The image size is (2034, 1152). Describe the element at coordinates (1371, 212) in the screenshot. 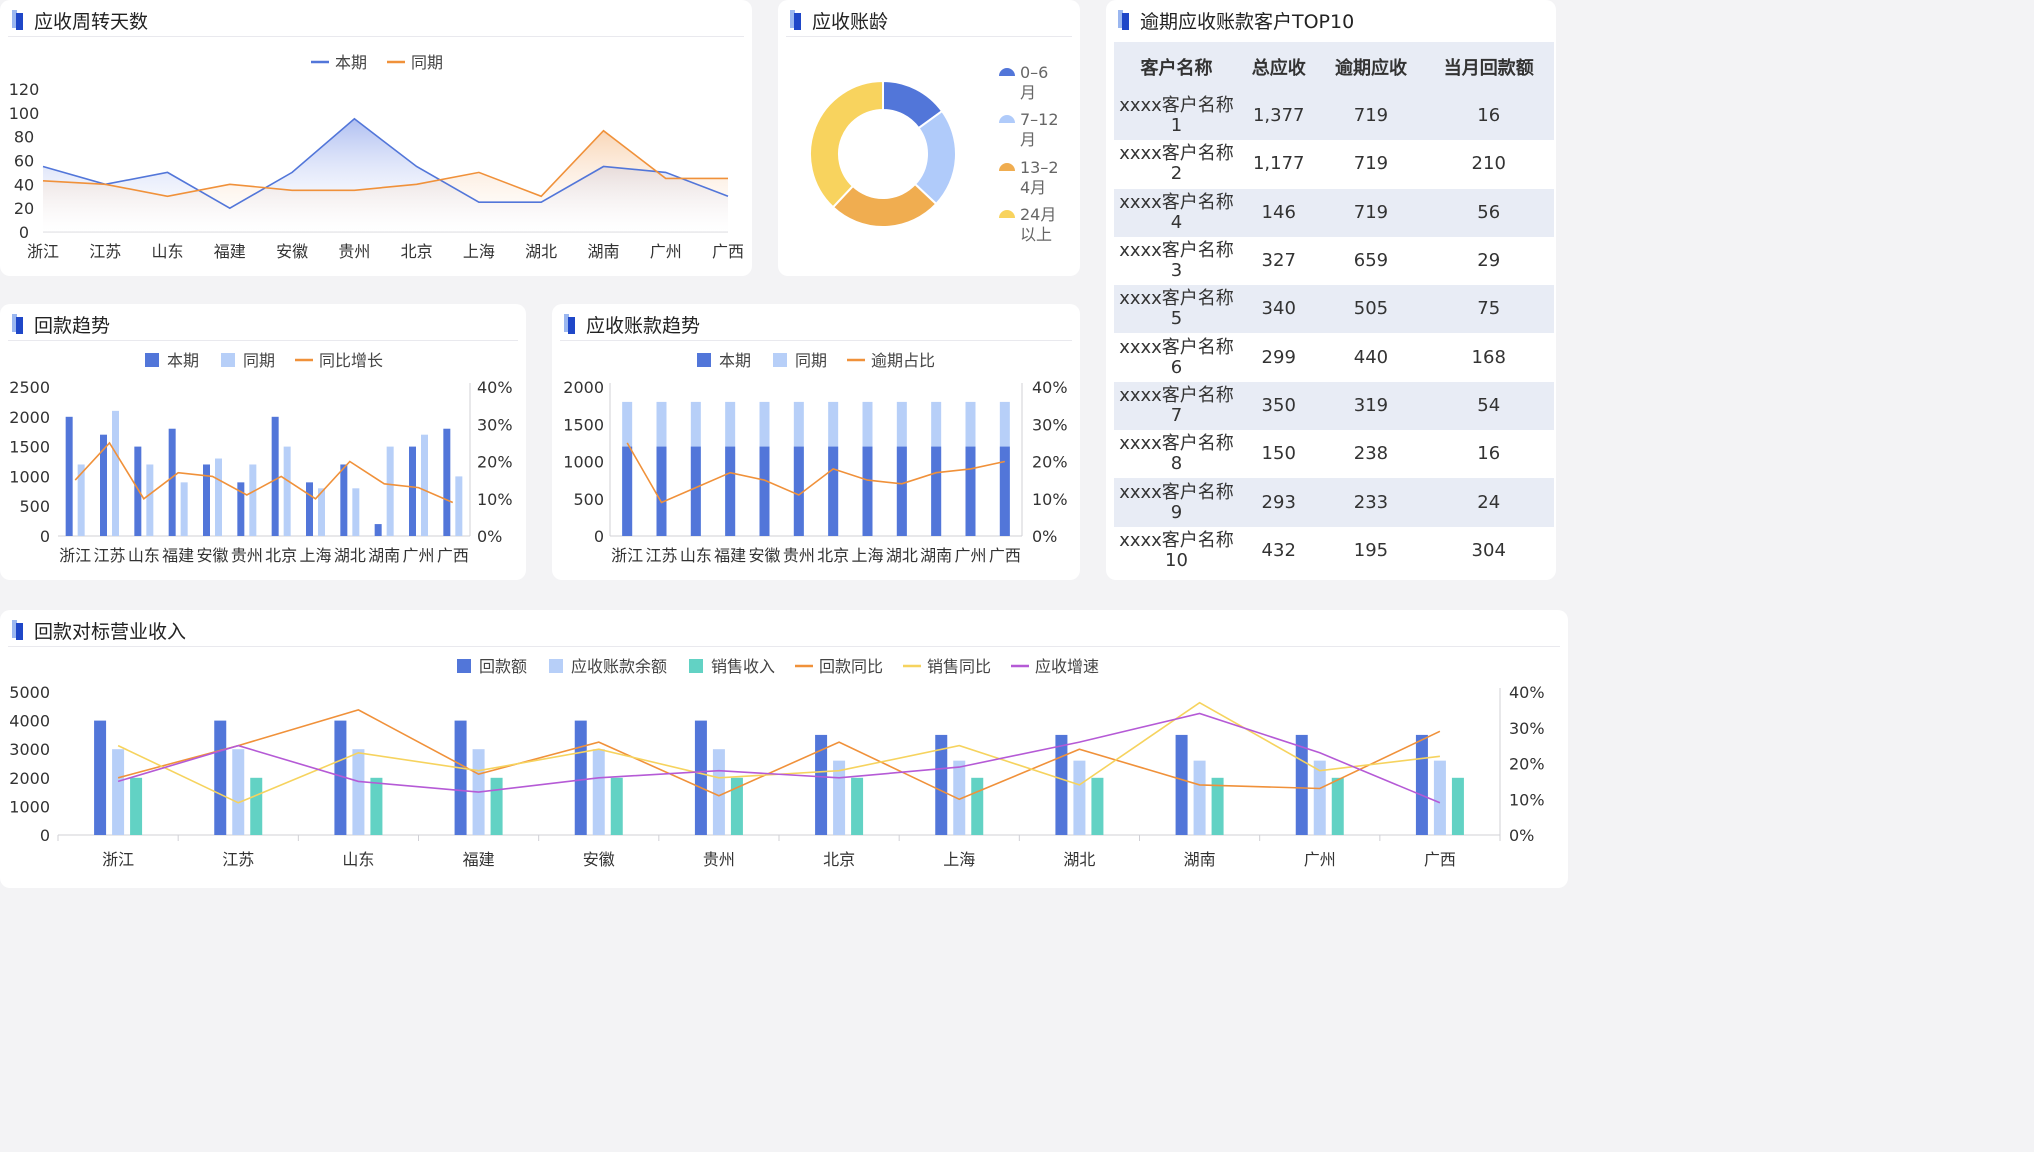

I see `cell-overdue: 719` at that location.